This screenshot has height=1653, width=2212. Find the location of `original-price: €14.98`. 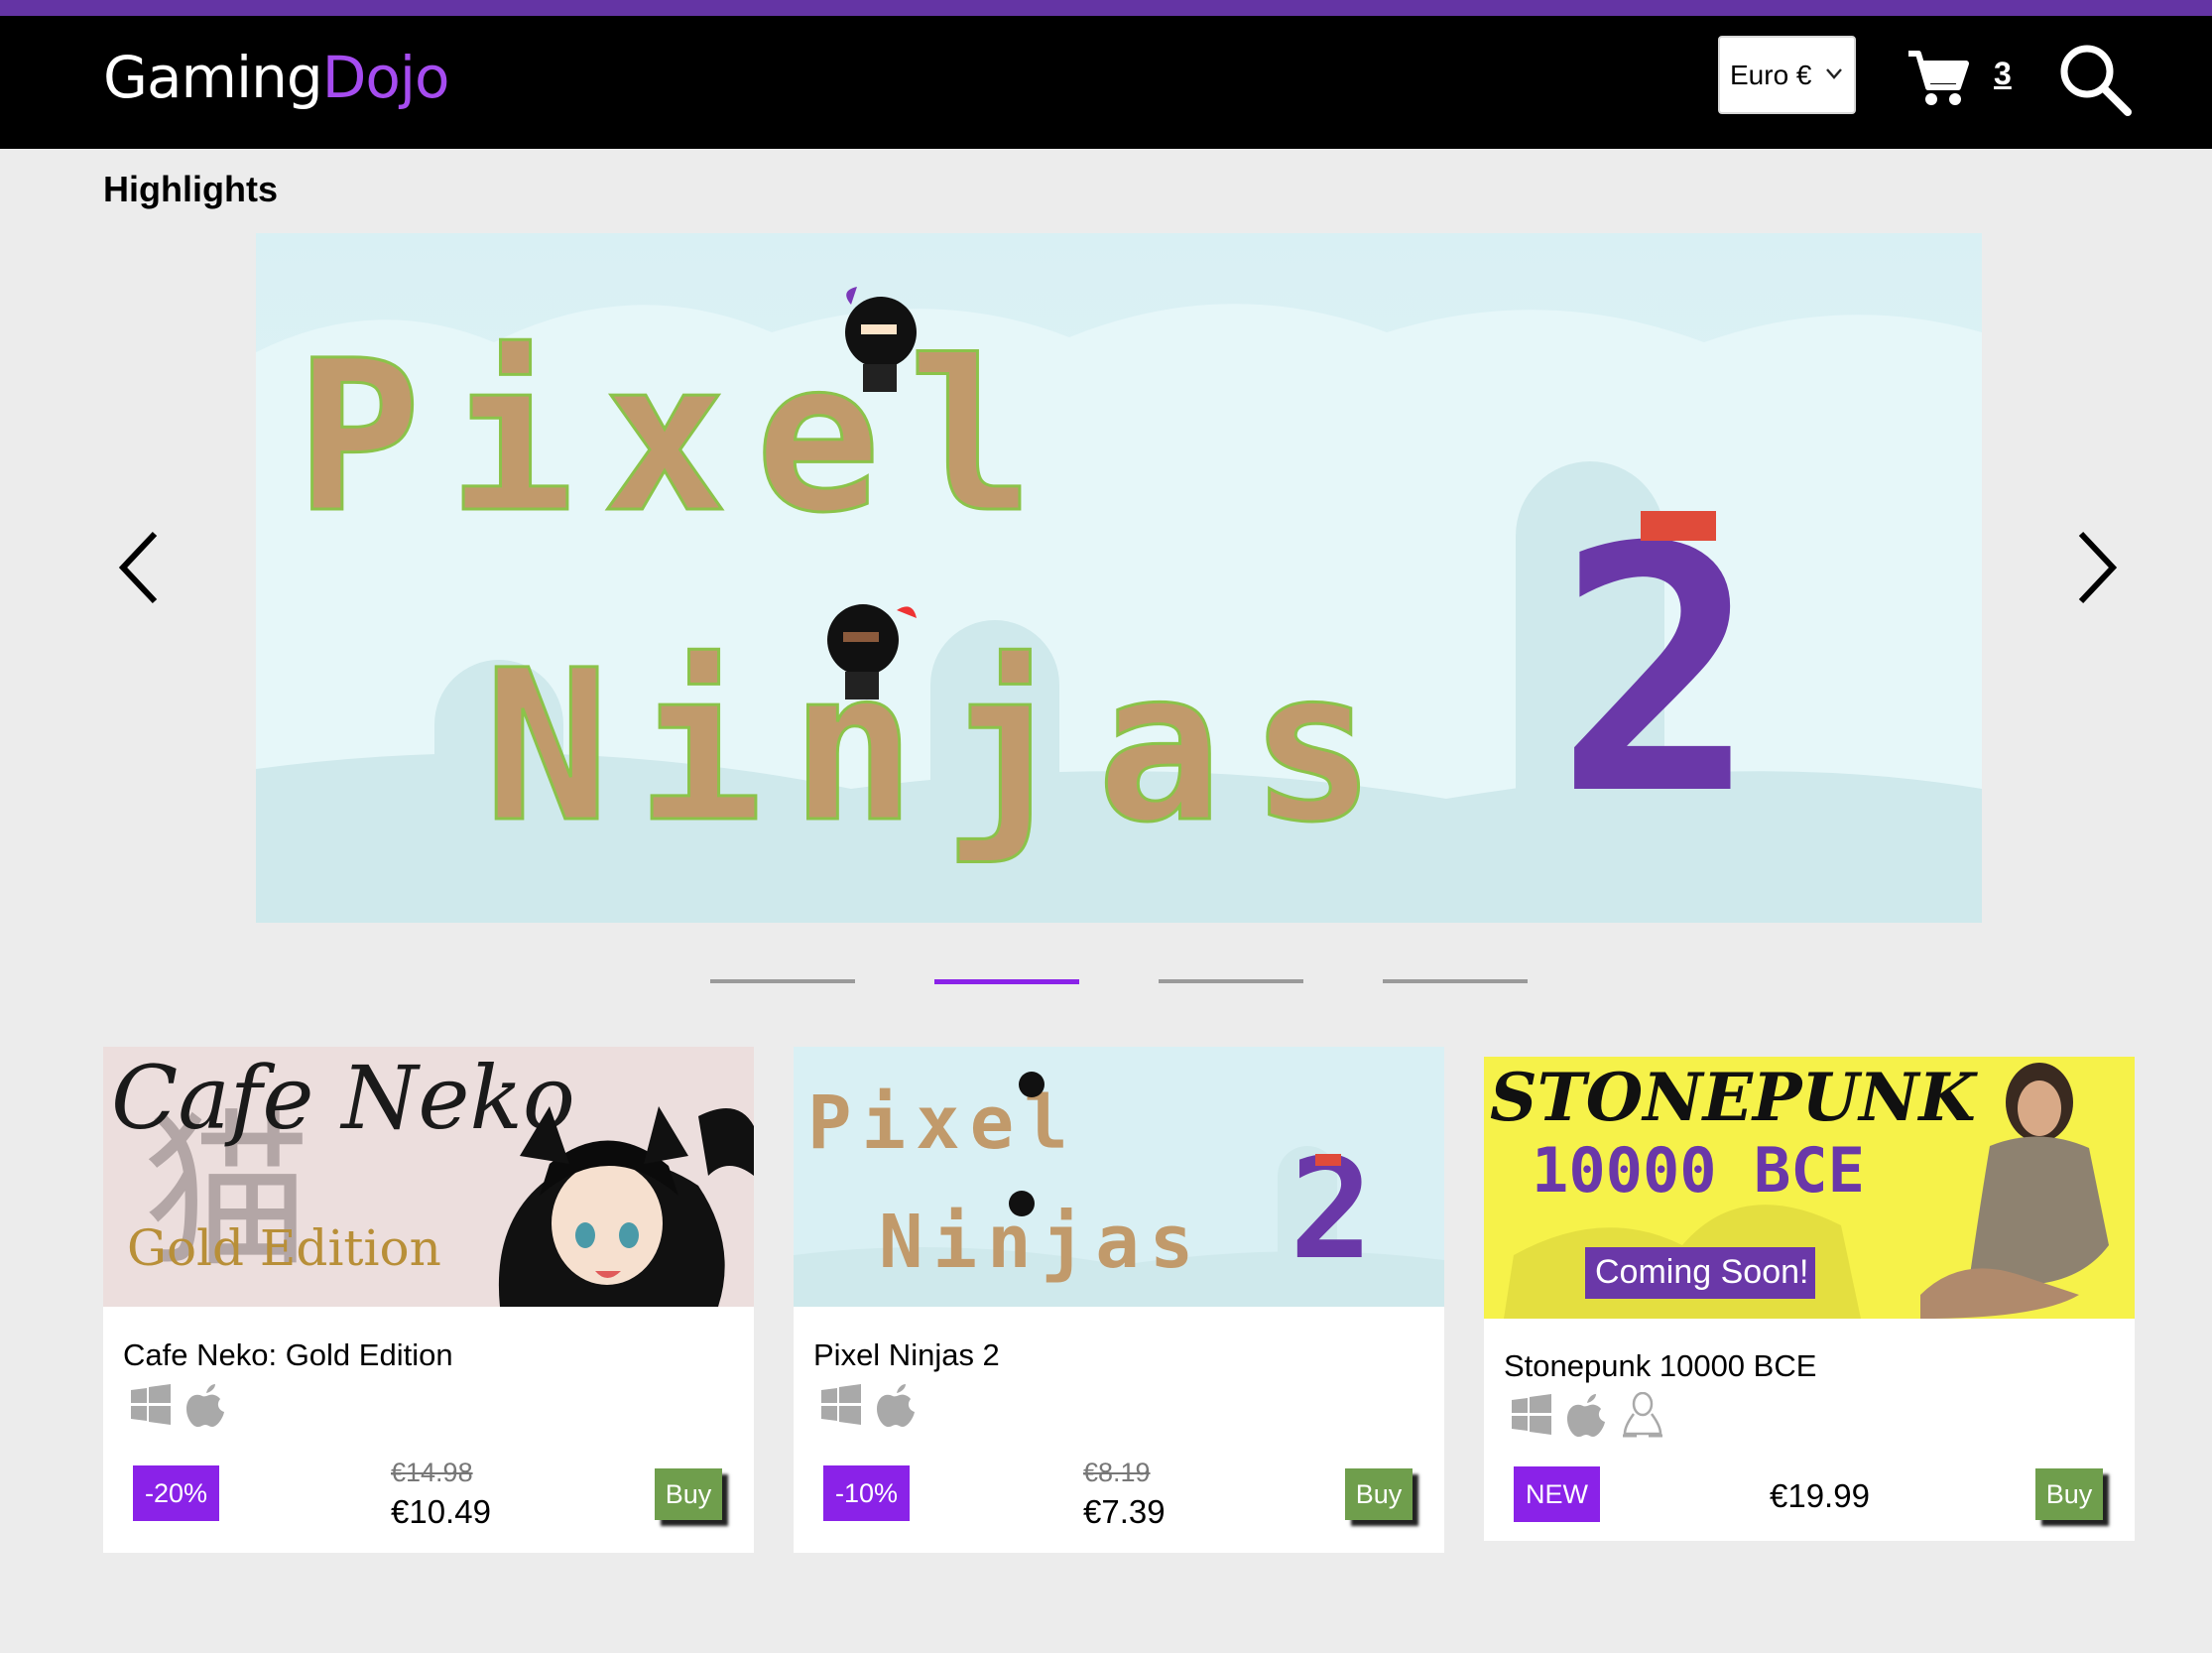

original-price: €14.98 is located at coordinates (432, 1473).